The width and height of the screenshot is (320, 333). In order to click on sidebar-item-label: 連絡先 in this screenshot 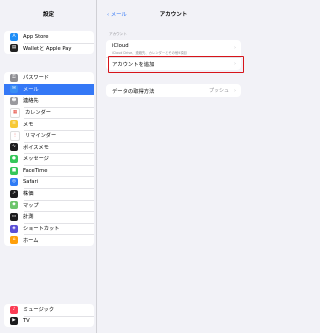, I will do `click(31, 101)`.